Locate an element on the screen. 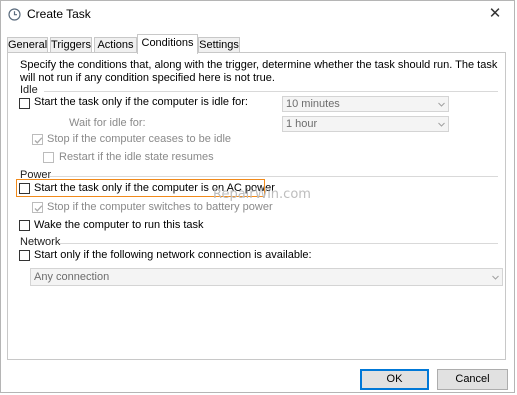 The height and width of the screenshot is (395, 517). stop-if-not-idle-label: Stop if the computer ceases to be idle is located at coordinates (139, 139).